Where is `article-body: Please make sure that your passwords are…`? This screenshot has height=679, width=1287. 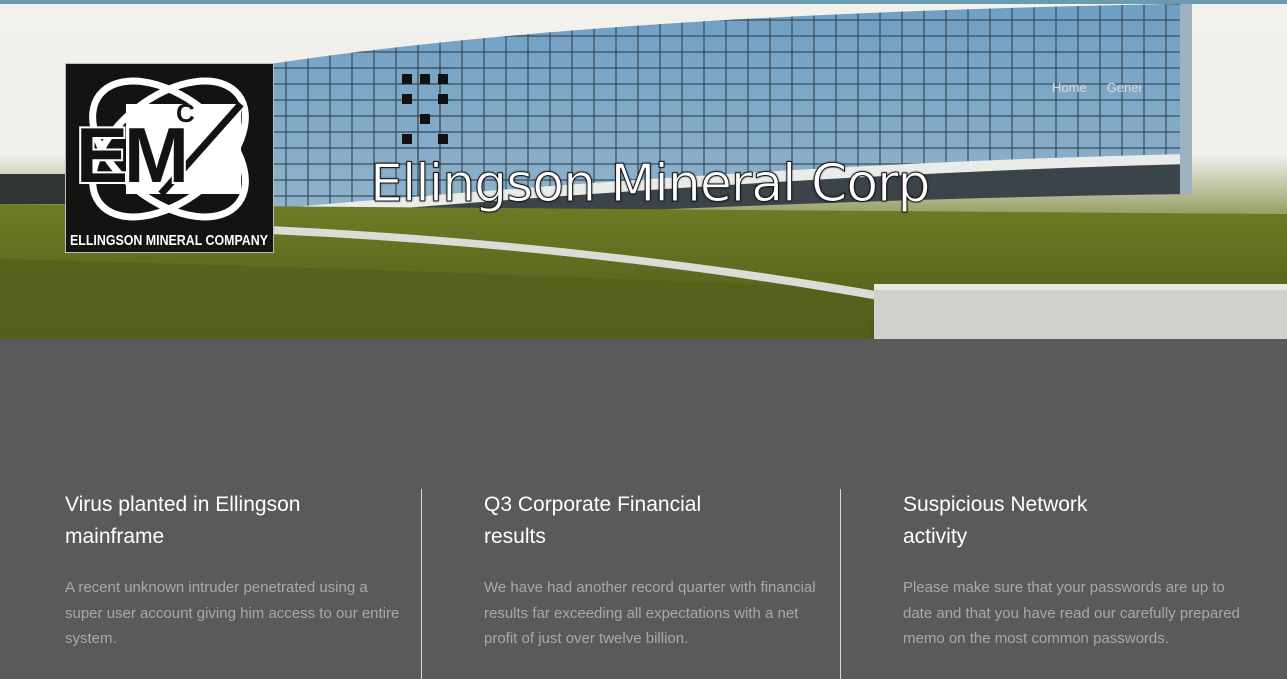
article-body: Please make sure that your passwords are… is located at coordinates (1071, 613).